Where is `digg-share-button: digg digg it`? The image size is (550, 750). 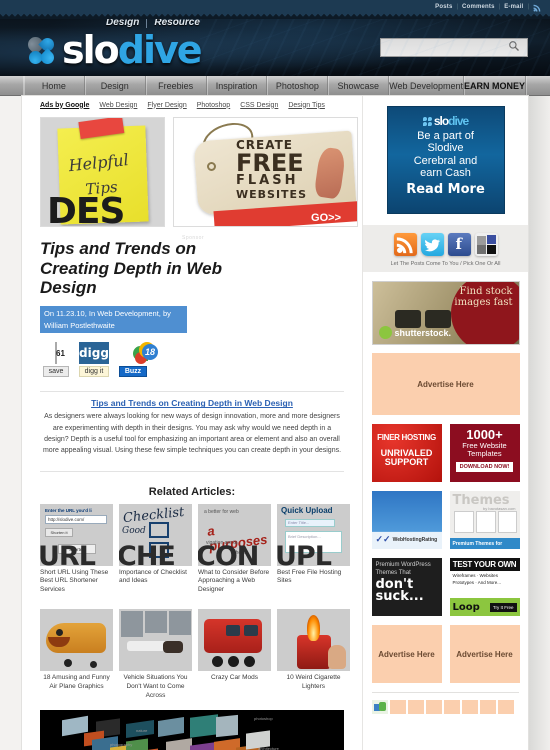
digg-share-button: digg digg it is located at coordinates (94, 360).